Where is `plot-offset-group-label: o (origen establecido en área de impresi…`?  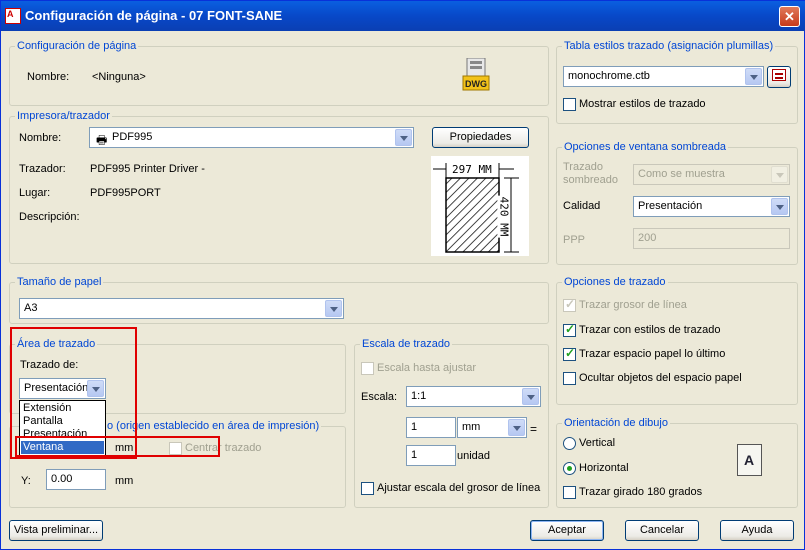 plot-offset-group-label: o (origen establecido en área de impresi… is located at coordinates (213, 426).